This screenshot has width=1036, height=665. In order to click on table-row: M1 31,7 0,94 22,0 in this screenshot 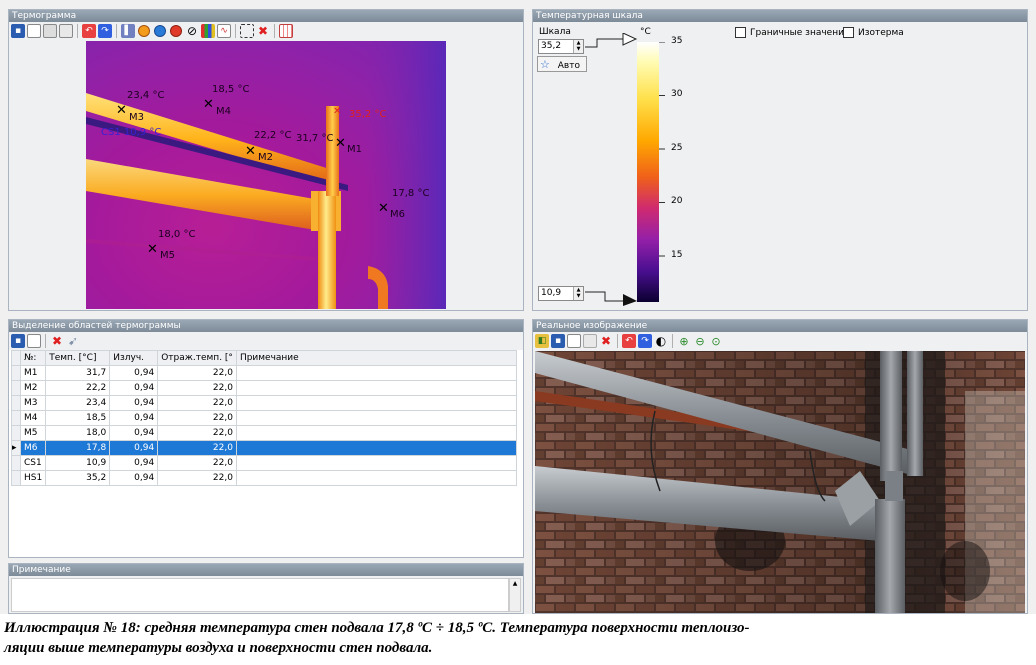, I will do `click(264, 373)`.